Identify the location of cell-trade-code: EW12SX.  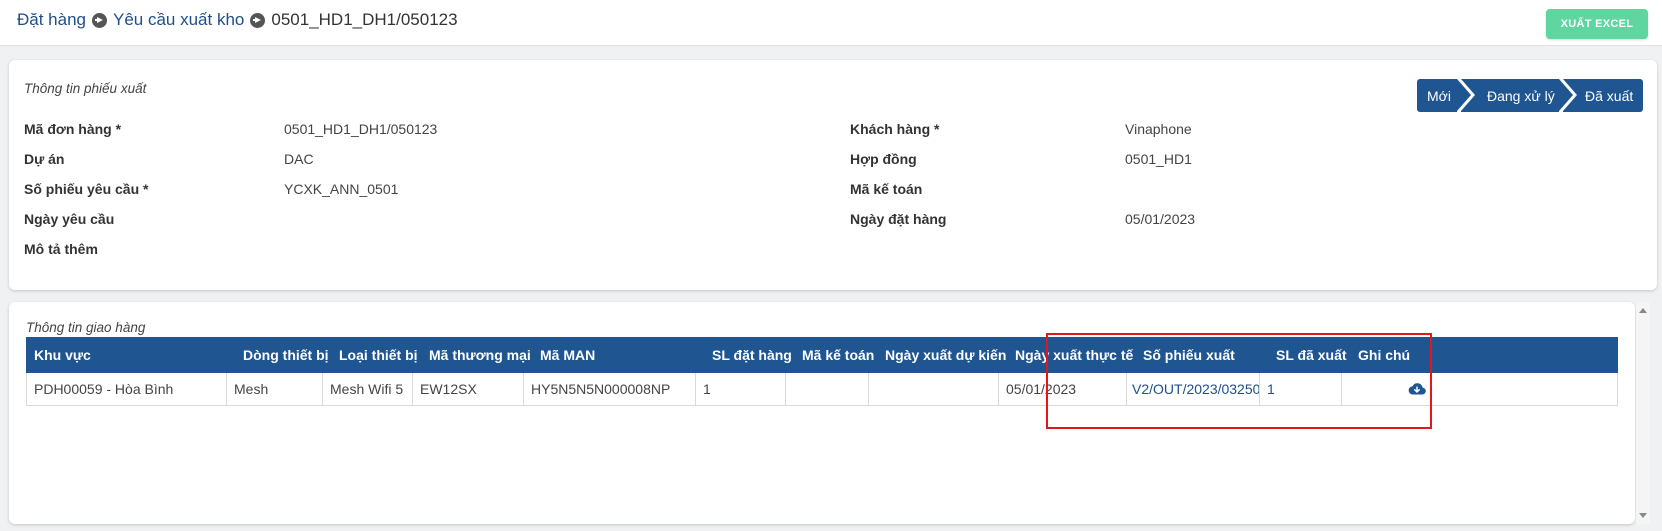
(468, 389).